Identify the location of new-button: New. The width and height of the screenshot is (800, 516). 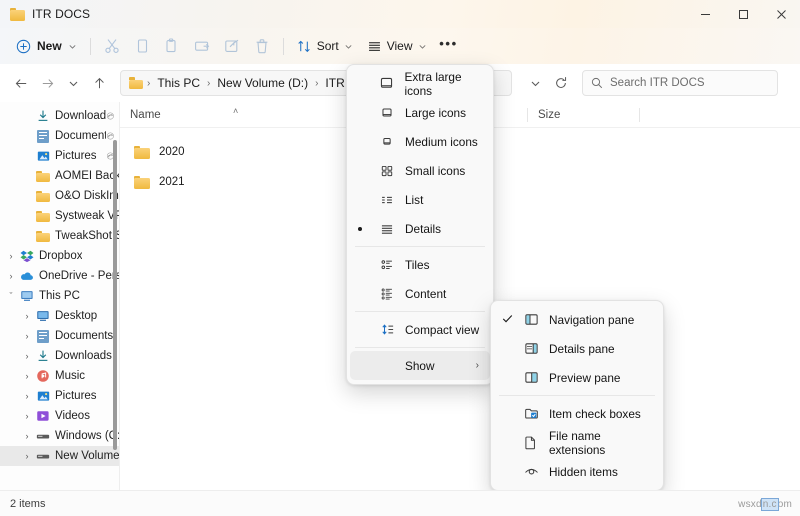
(47, 46).